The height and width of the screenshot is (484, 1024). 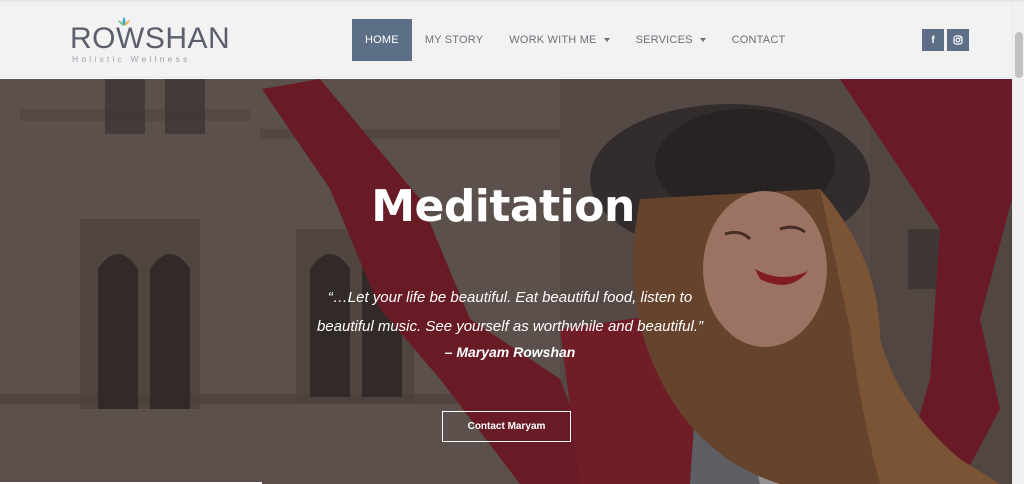 I want to click on nav-item-work-with-me: WORK WITH ME, so click(x=559, y=40).